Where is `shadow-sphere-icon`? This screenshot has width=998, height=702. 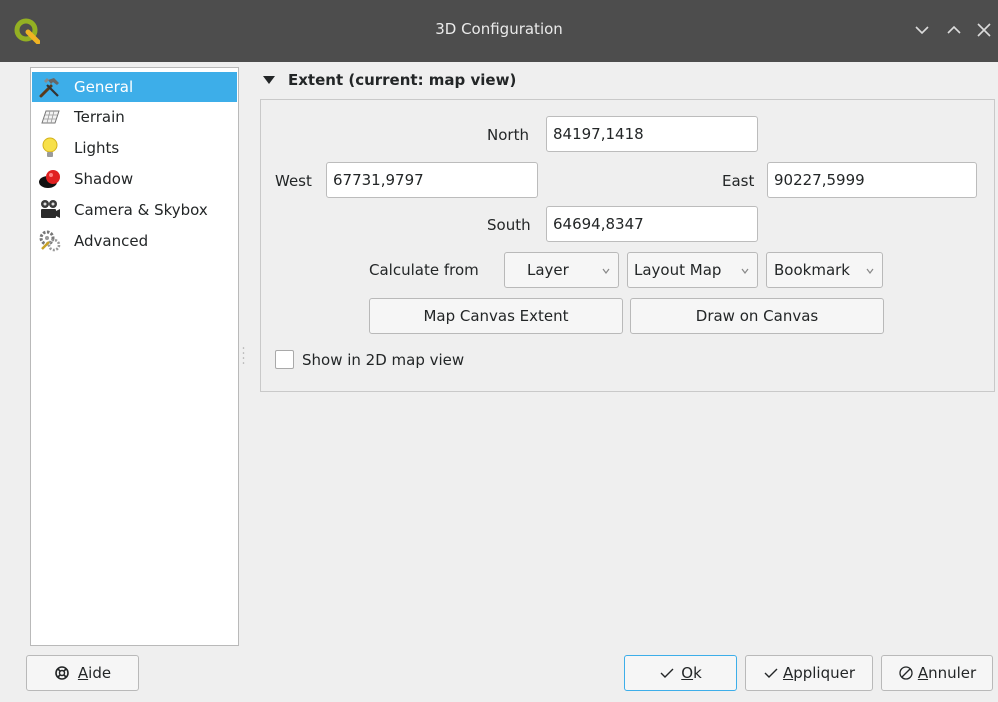
shadow-sphere-icon is located at coordinates (49, 179).